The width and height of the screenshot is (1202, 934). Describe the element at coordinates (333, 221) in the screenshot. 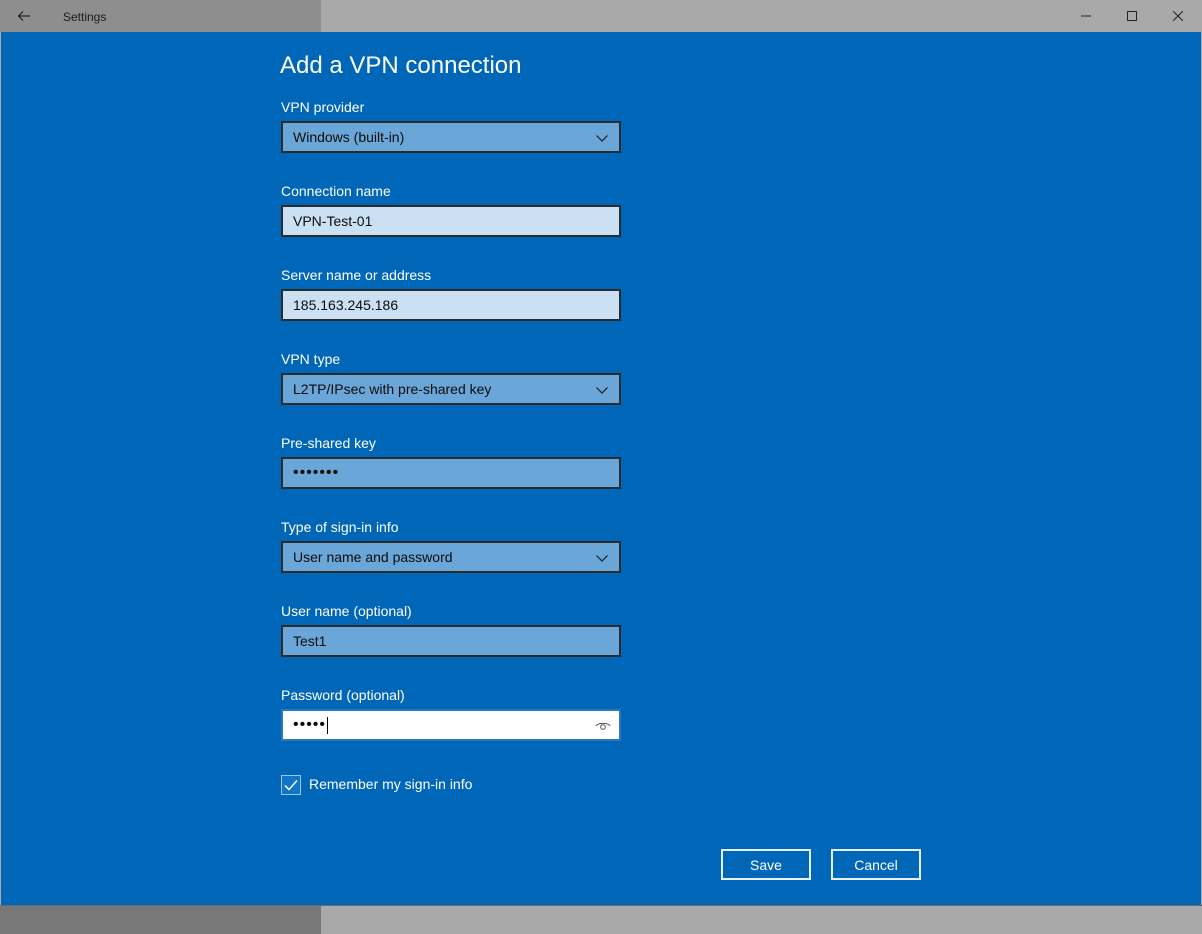

I see `connection-name-value: VPN-Test-01` at that location.